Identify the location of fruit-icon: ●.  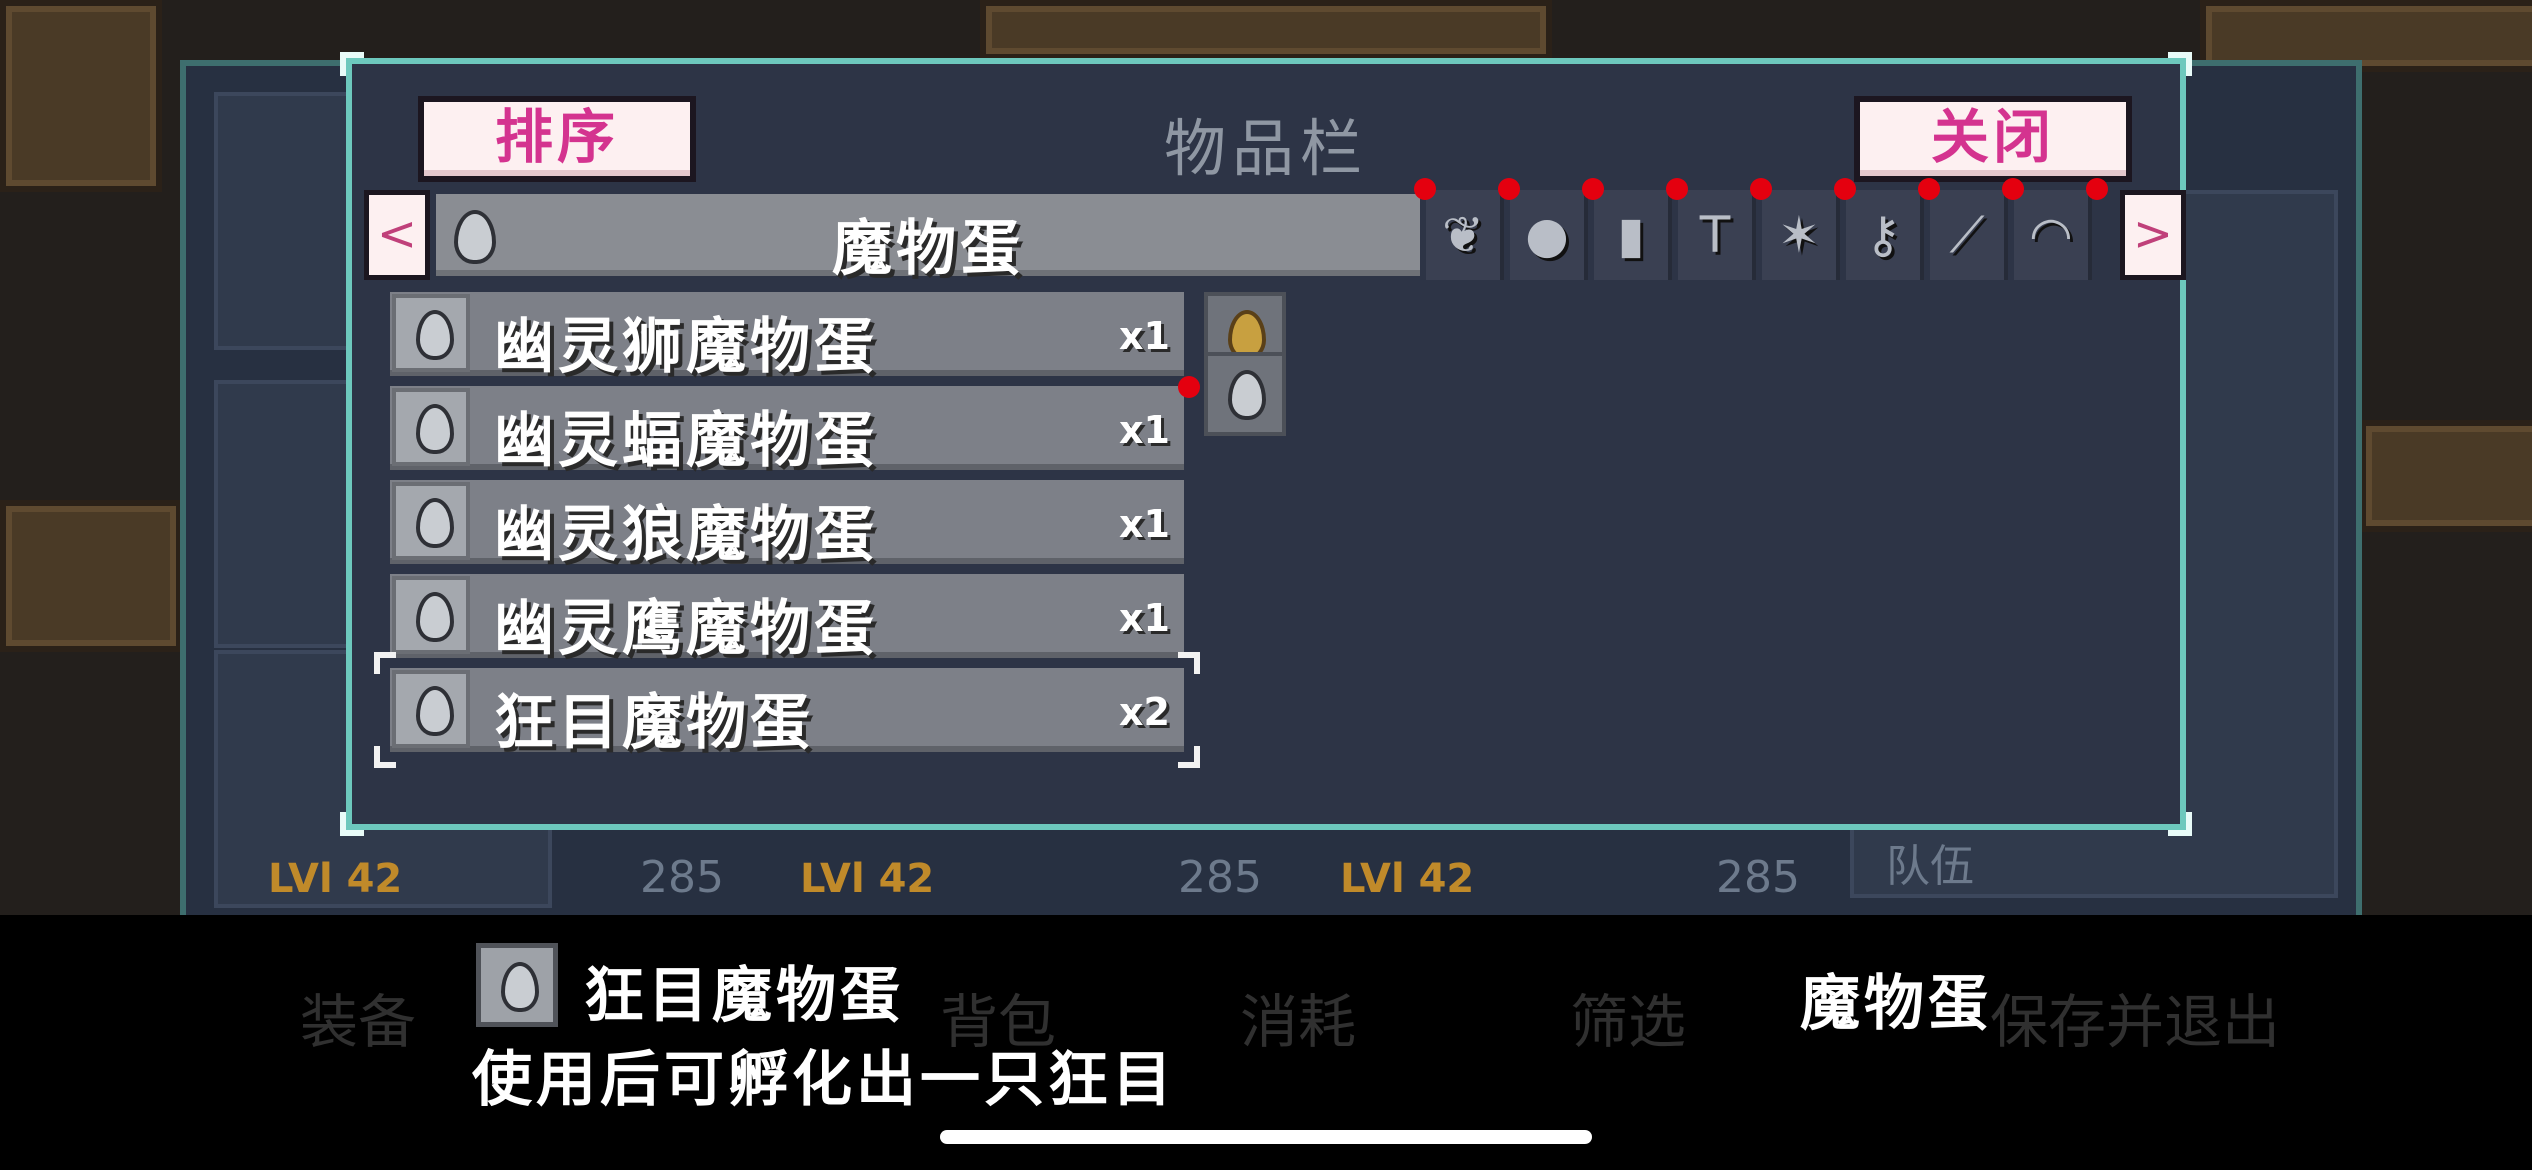
(1547, 235).